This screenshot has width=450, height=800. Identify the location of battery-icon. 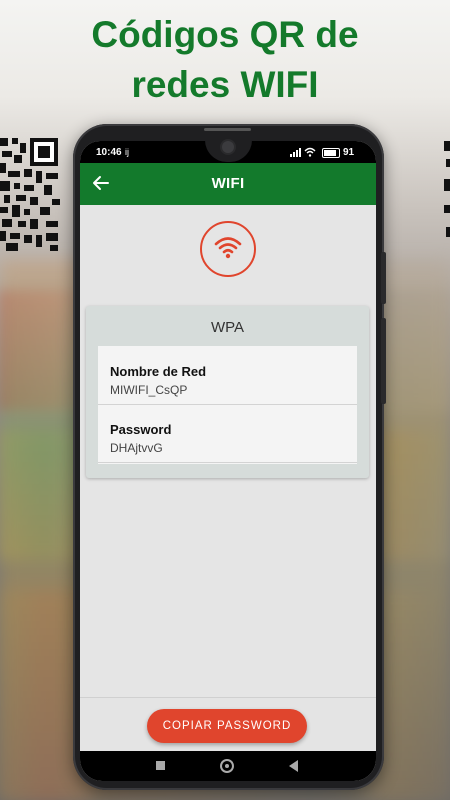
(331, 153).